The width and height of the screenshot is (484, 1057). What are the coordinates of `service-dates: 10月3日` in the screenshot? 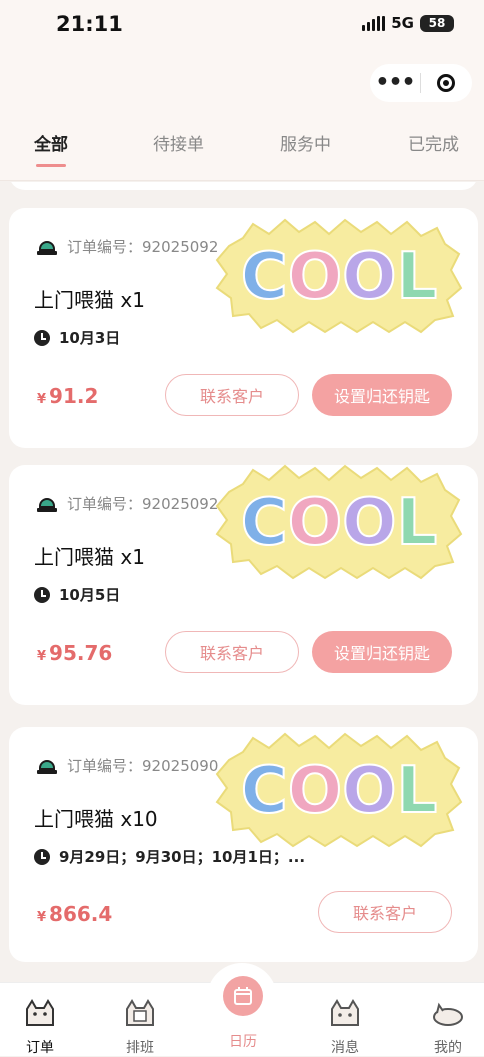 It's located at (90, 338).